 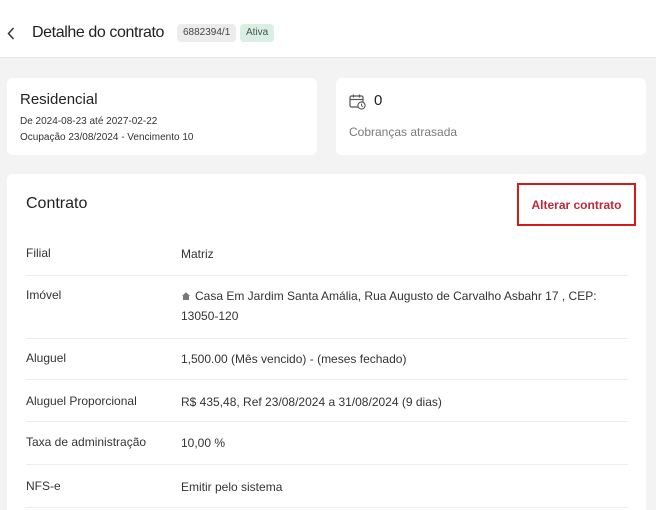 What do you see at coordinates (86, 442) in the screenshot?
I see `row-label: Taxa de administração` at bounding box center [86, 442].